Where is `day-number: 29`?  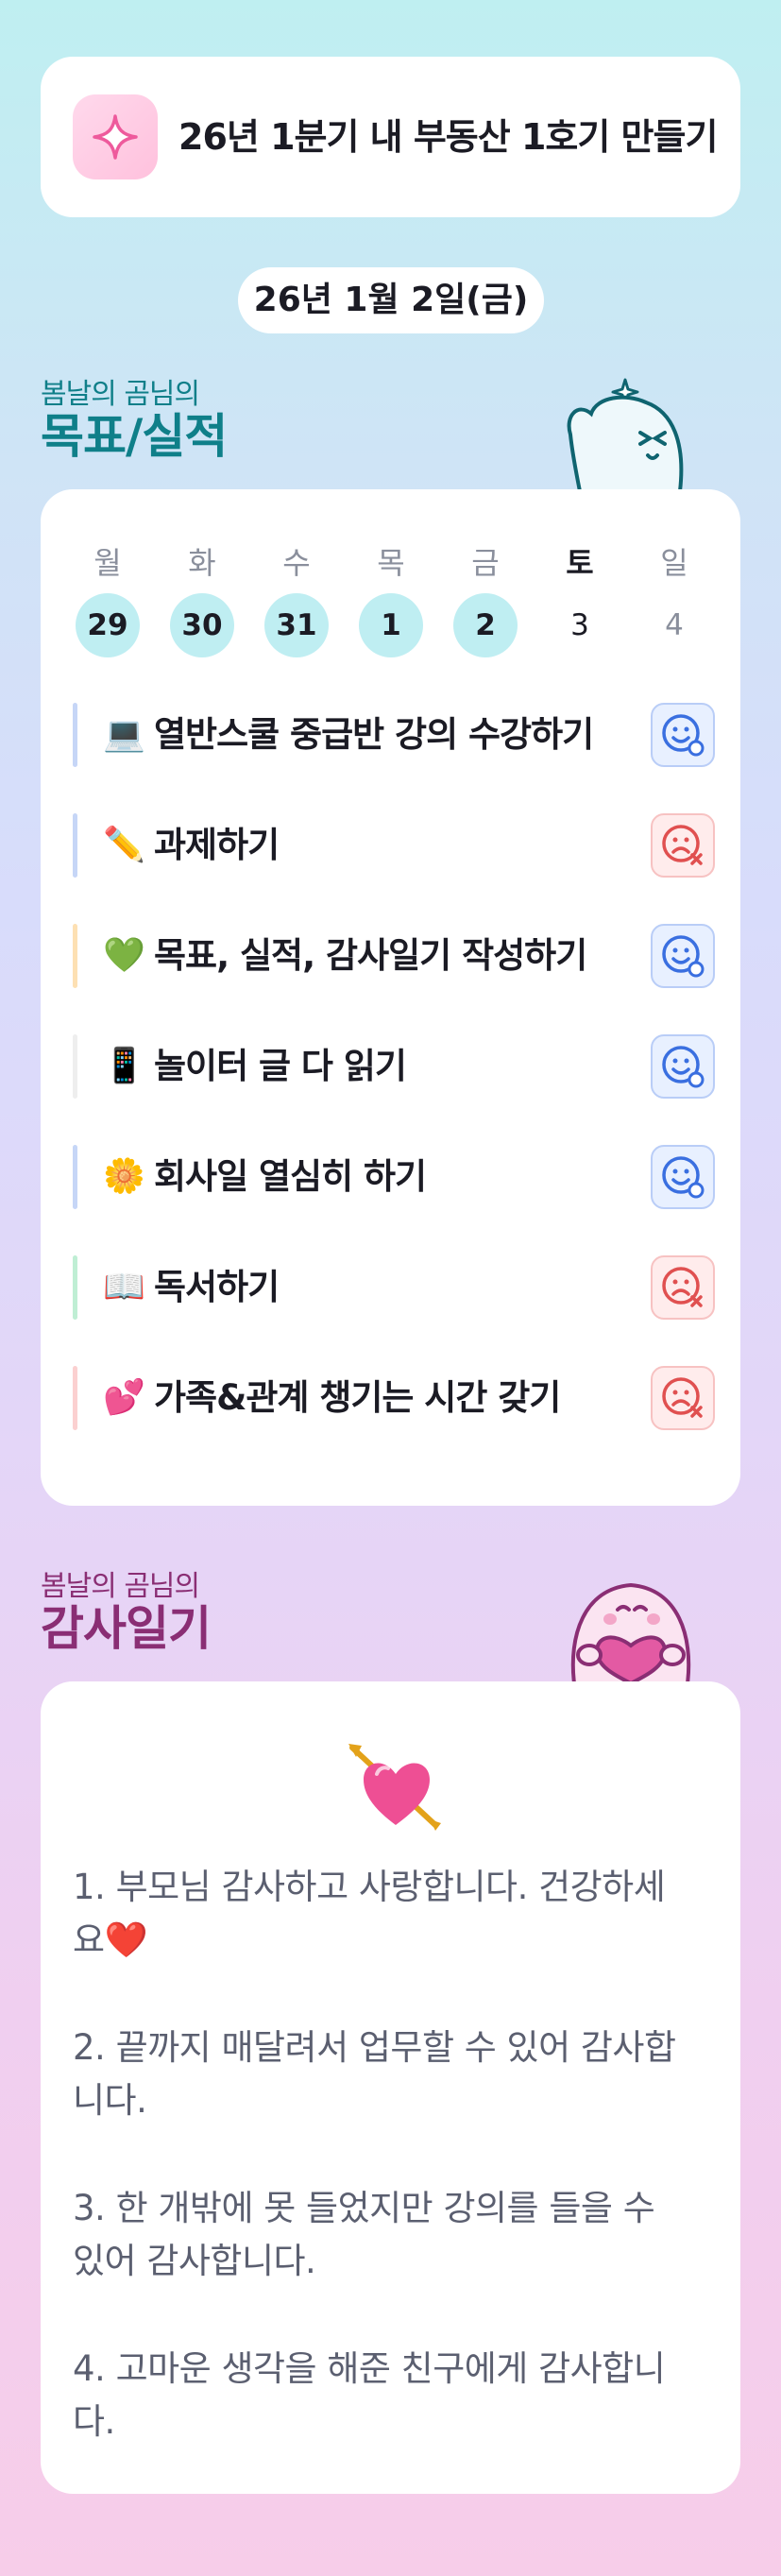 day-number: 29 is located at coordinates (108, 625).